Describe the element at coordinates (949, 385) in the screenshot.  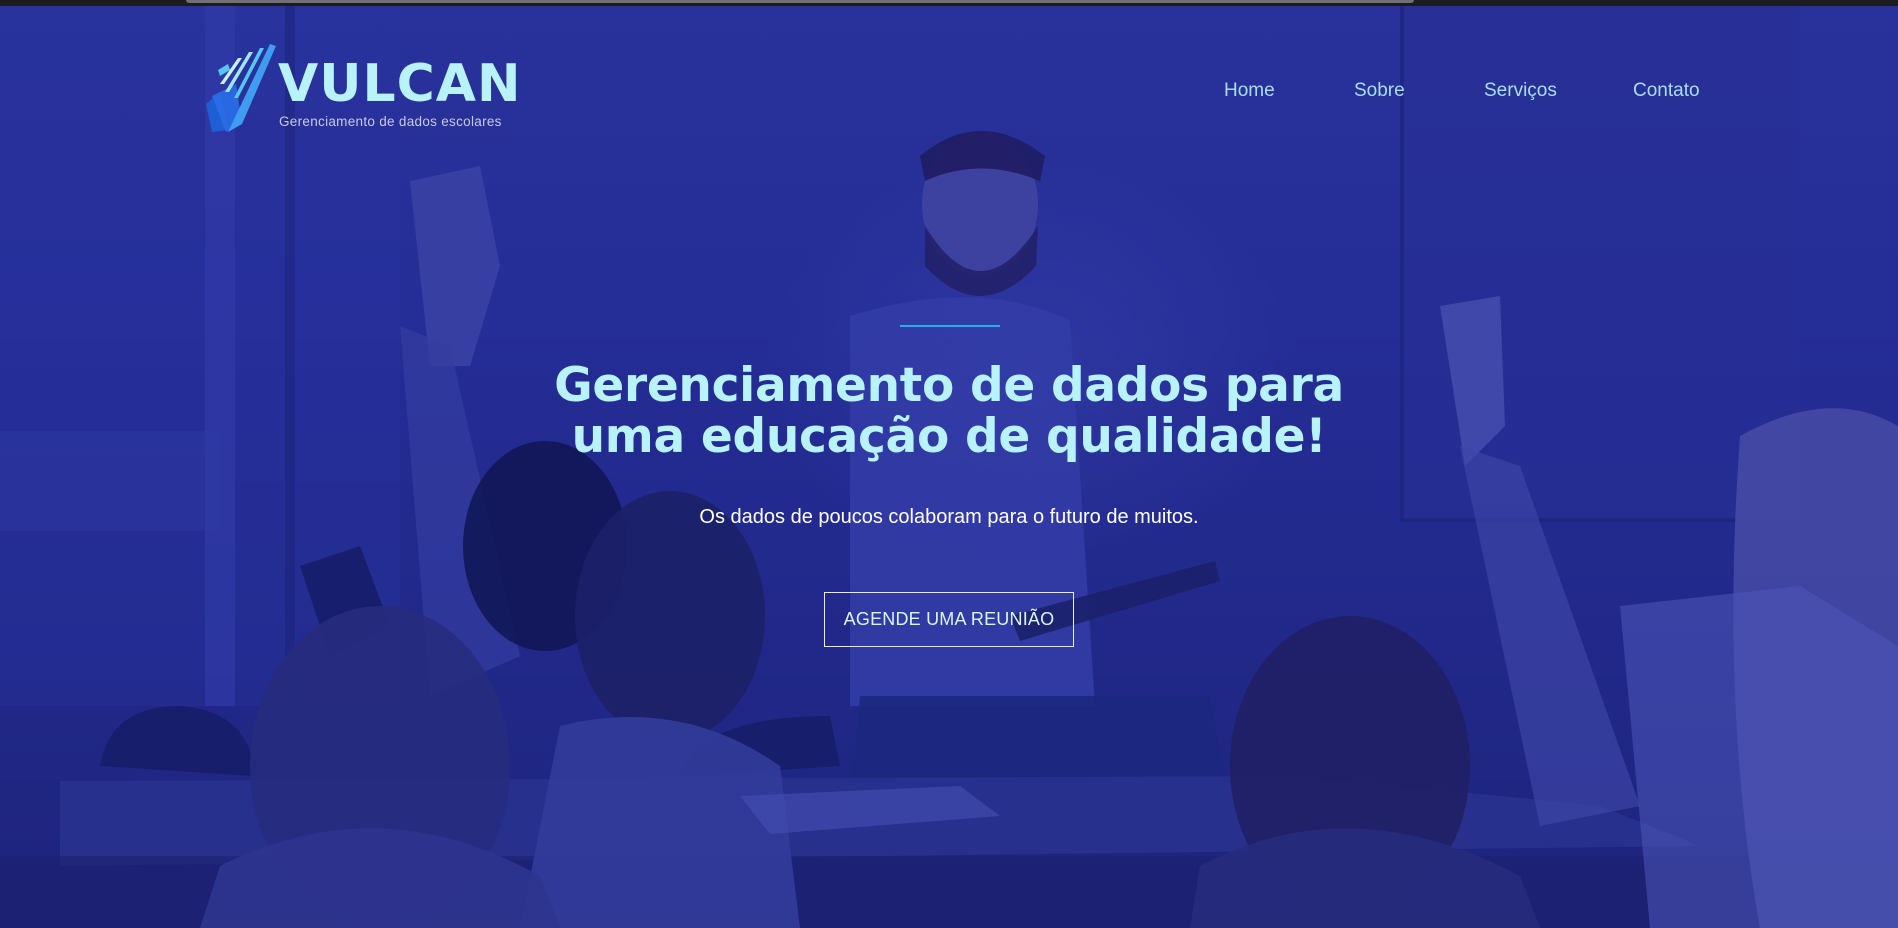
I see `hero-headline-line1: Gerenciamento de dados para` at that location.